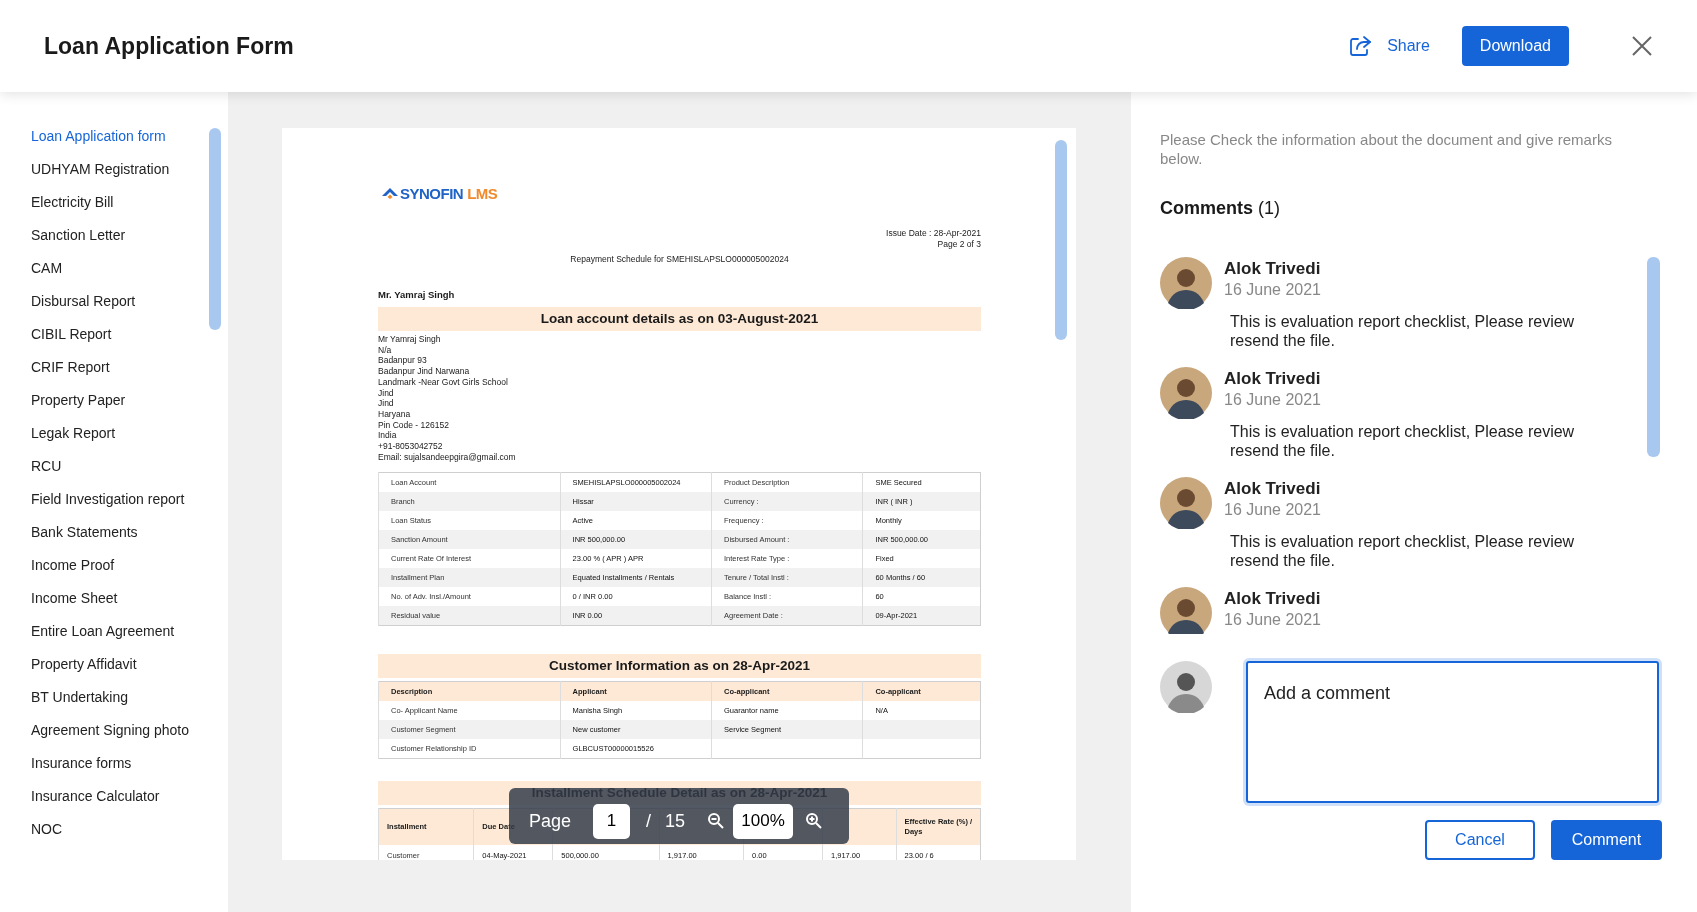 This screenshot has width=1697, height=912. I want to click on comments-count: (1), so click(1269, 208).